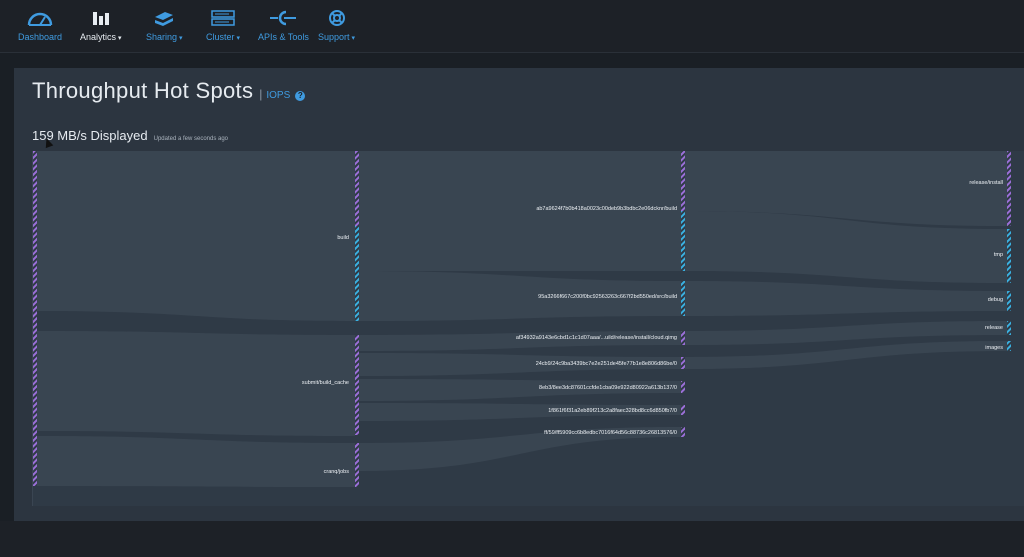 This screenshot has height=557, width=1024. I want to click on nav-dashboard: Dashboard, so click(40, 28).